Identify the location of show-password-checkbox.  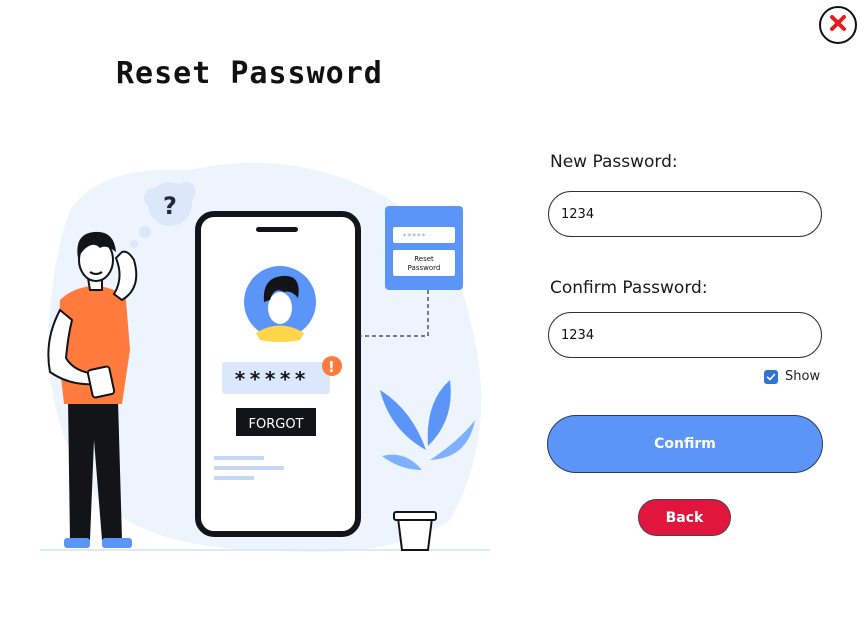
(771, 376).